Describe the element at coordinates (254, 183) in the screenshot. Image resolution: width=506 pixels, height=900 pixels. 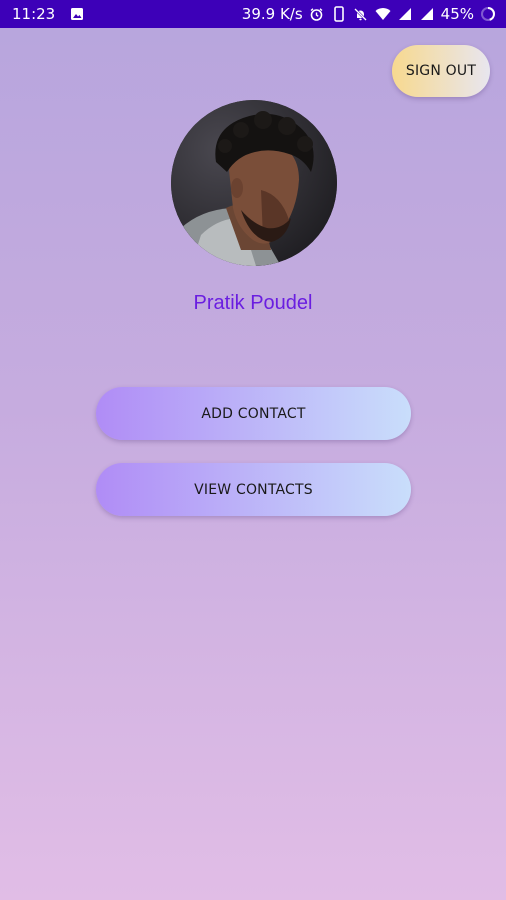
I see `avatar` at that location.